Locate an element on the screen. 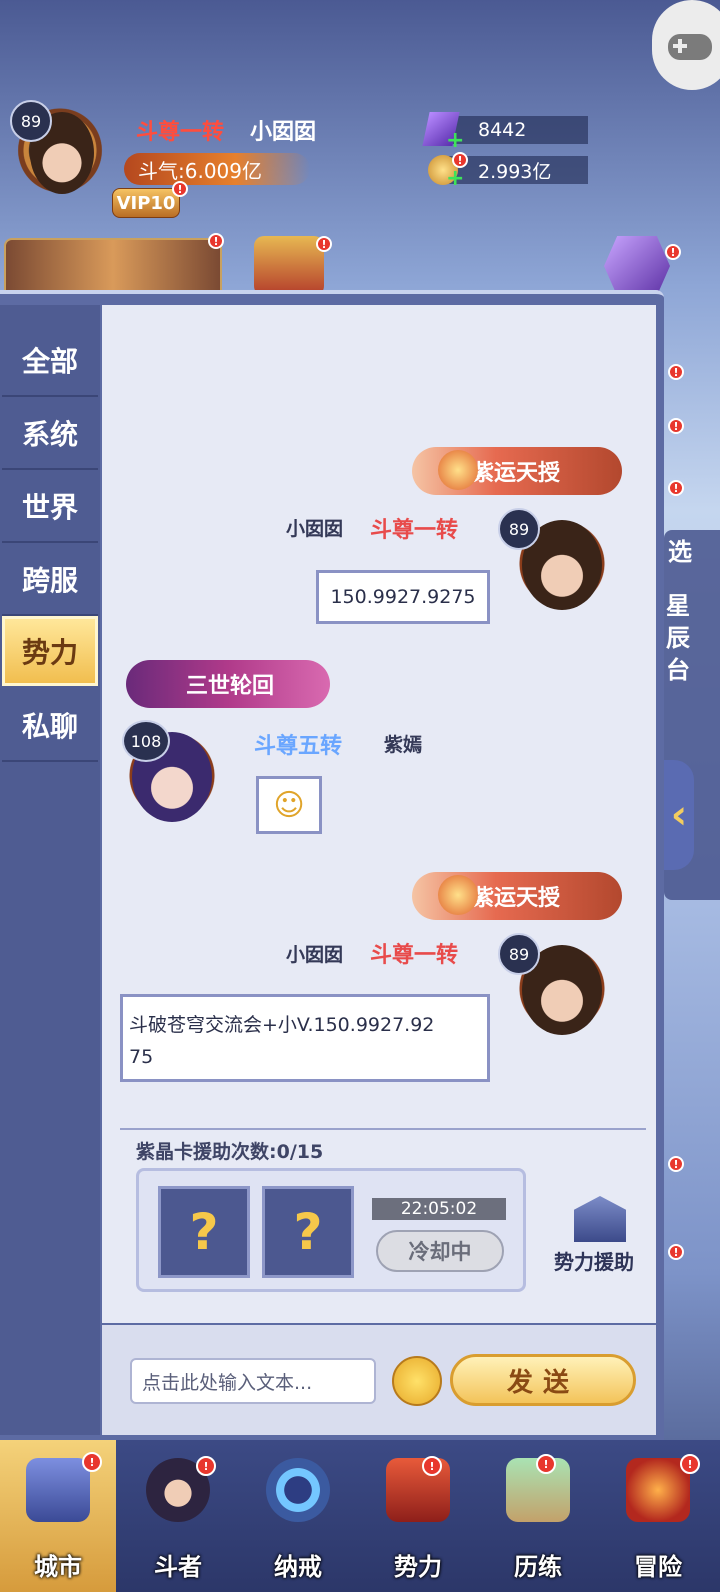 This screenshot has height=1592, width=720. nav-training-label: 历练 is located at coordinates (538, 1566).